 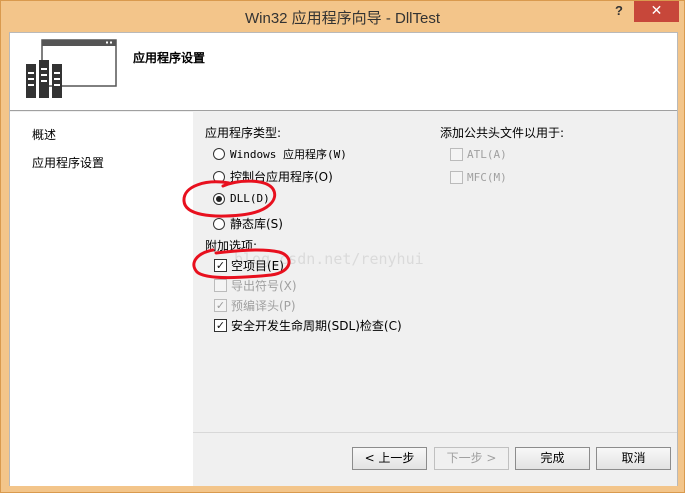 I want to click on nav-item-app-settings: 应用程序设置, so click(x=68, y=162).